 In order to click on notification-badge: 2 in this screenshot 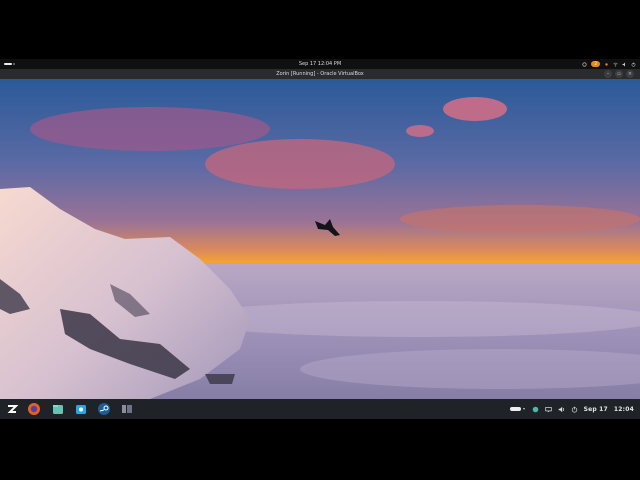, I will do `click(595, 64)`.